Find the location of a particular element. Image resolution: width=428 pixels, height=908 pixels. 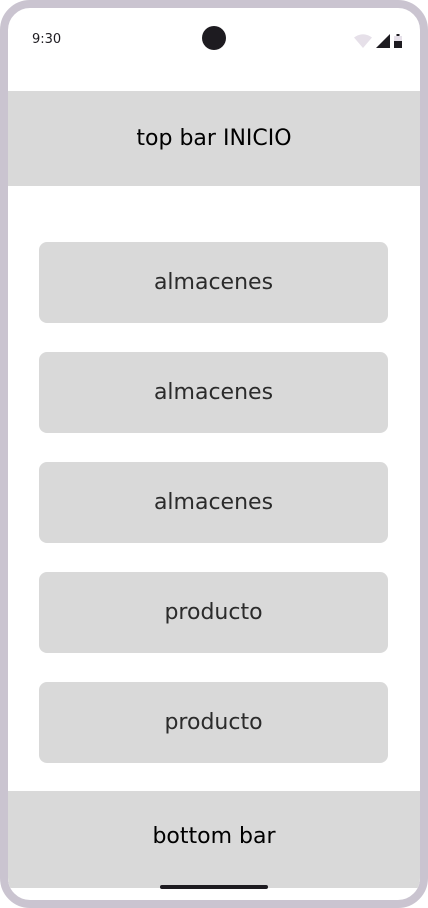

top-bar-title: top bar INICIO is located at coordinates (214, 138).